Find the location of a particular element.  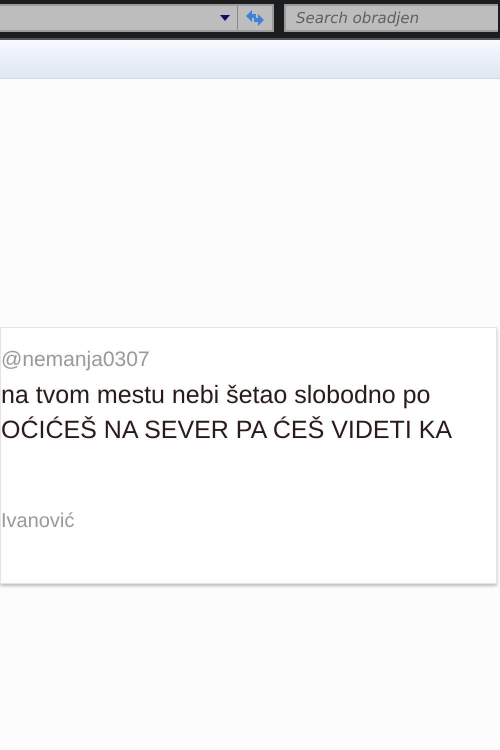

refresh-icon is located at coordinates (255, 18).